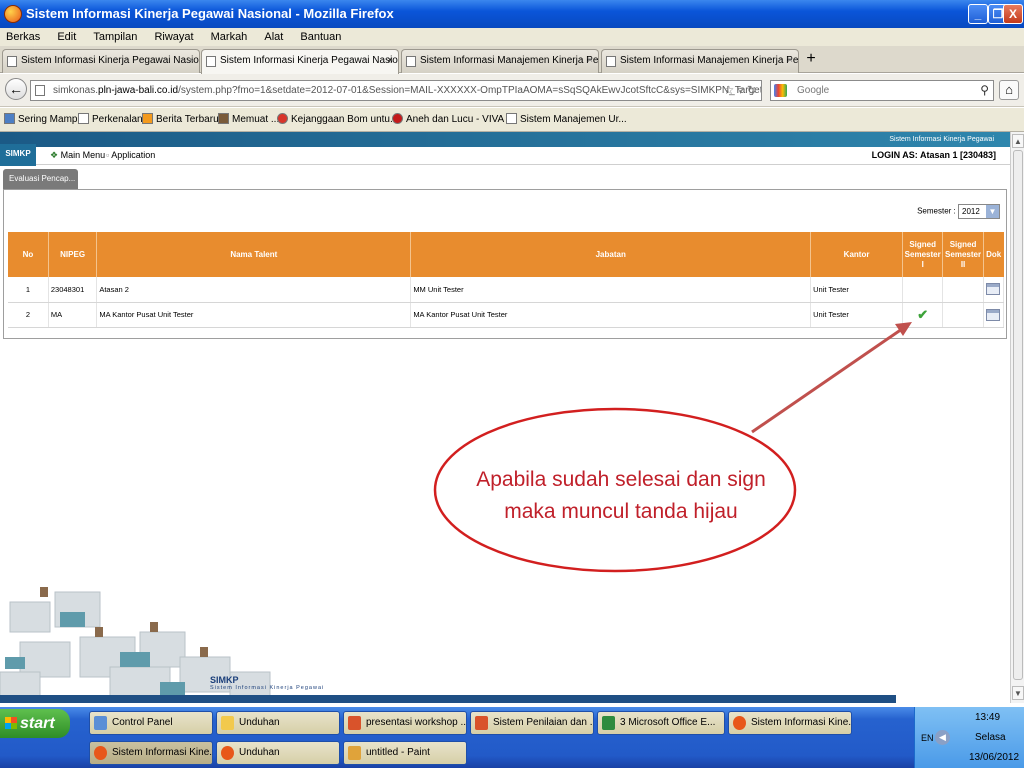 The height and width of the screenshot is (768, 1024). What do you see at coordinates (267, 688) in the screenshot?
I see `footer-subtitle: Sistem Informasi Kinerja Pegawai` at bounding box center [267, 688].